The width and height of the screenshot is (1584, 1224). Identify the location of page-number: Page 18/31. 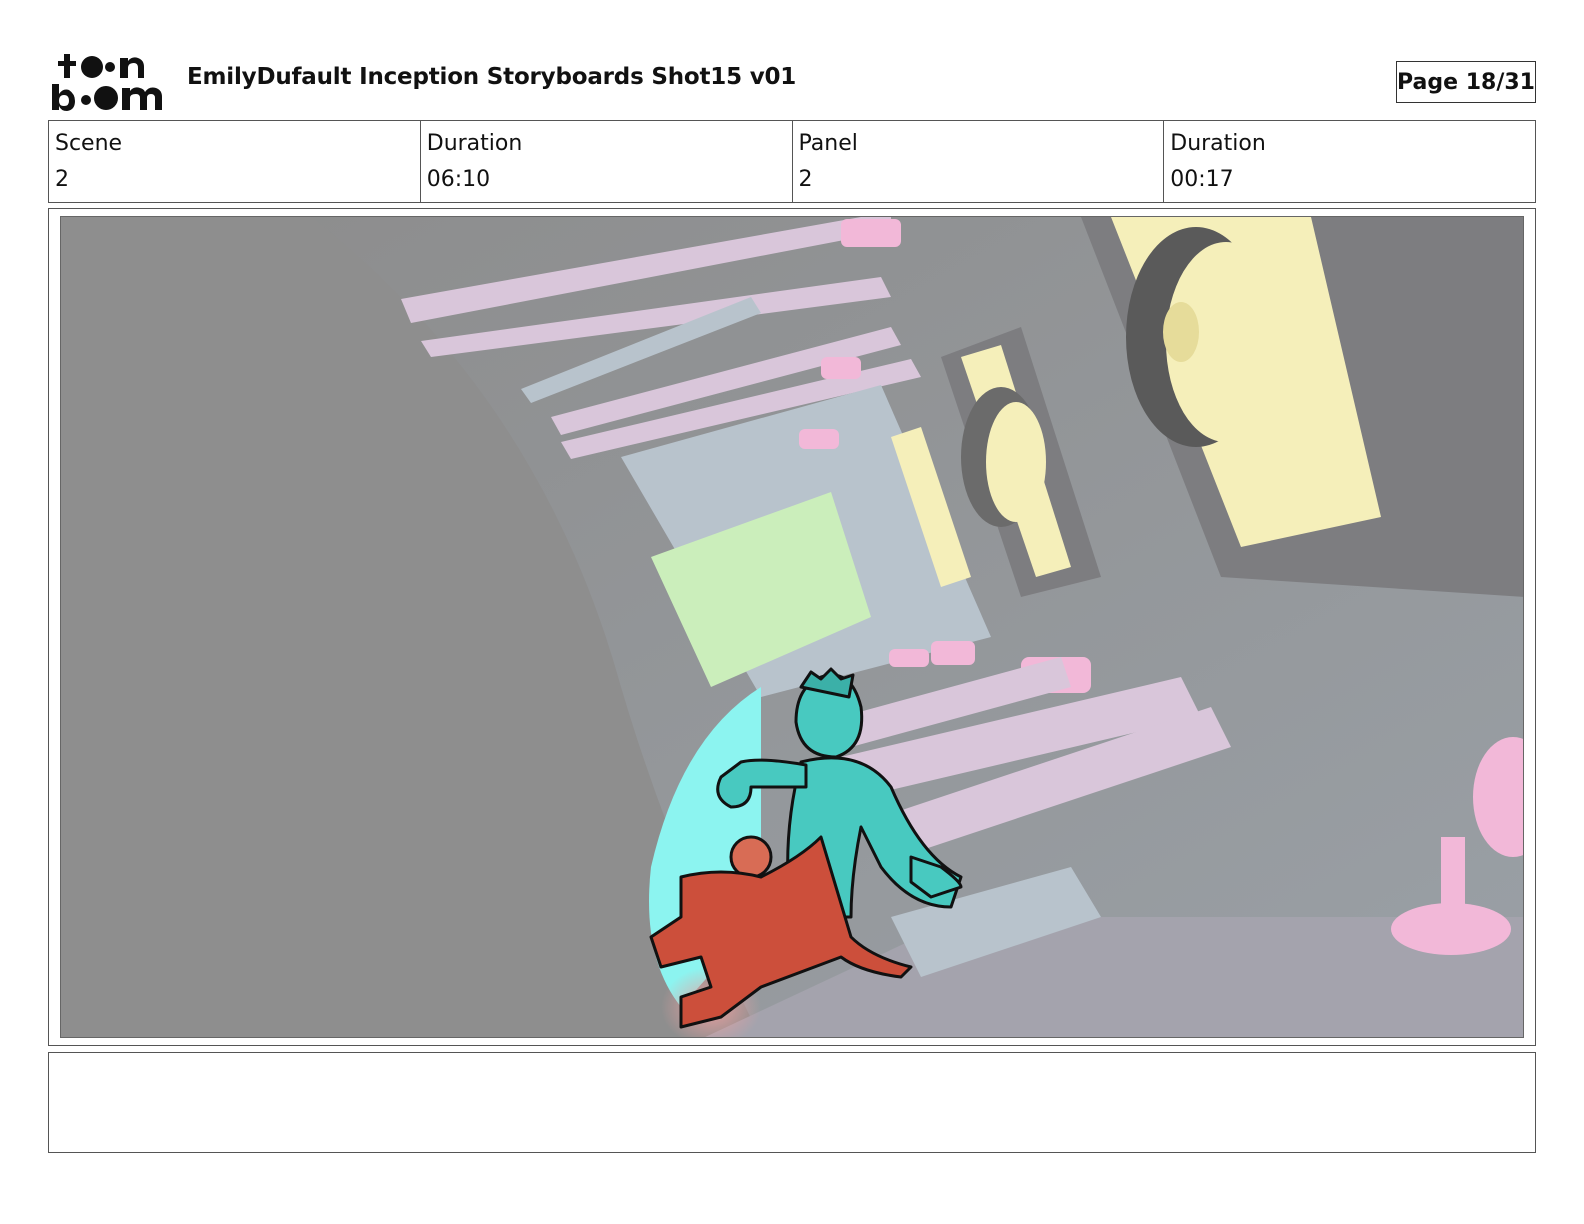
(1466, 82).